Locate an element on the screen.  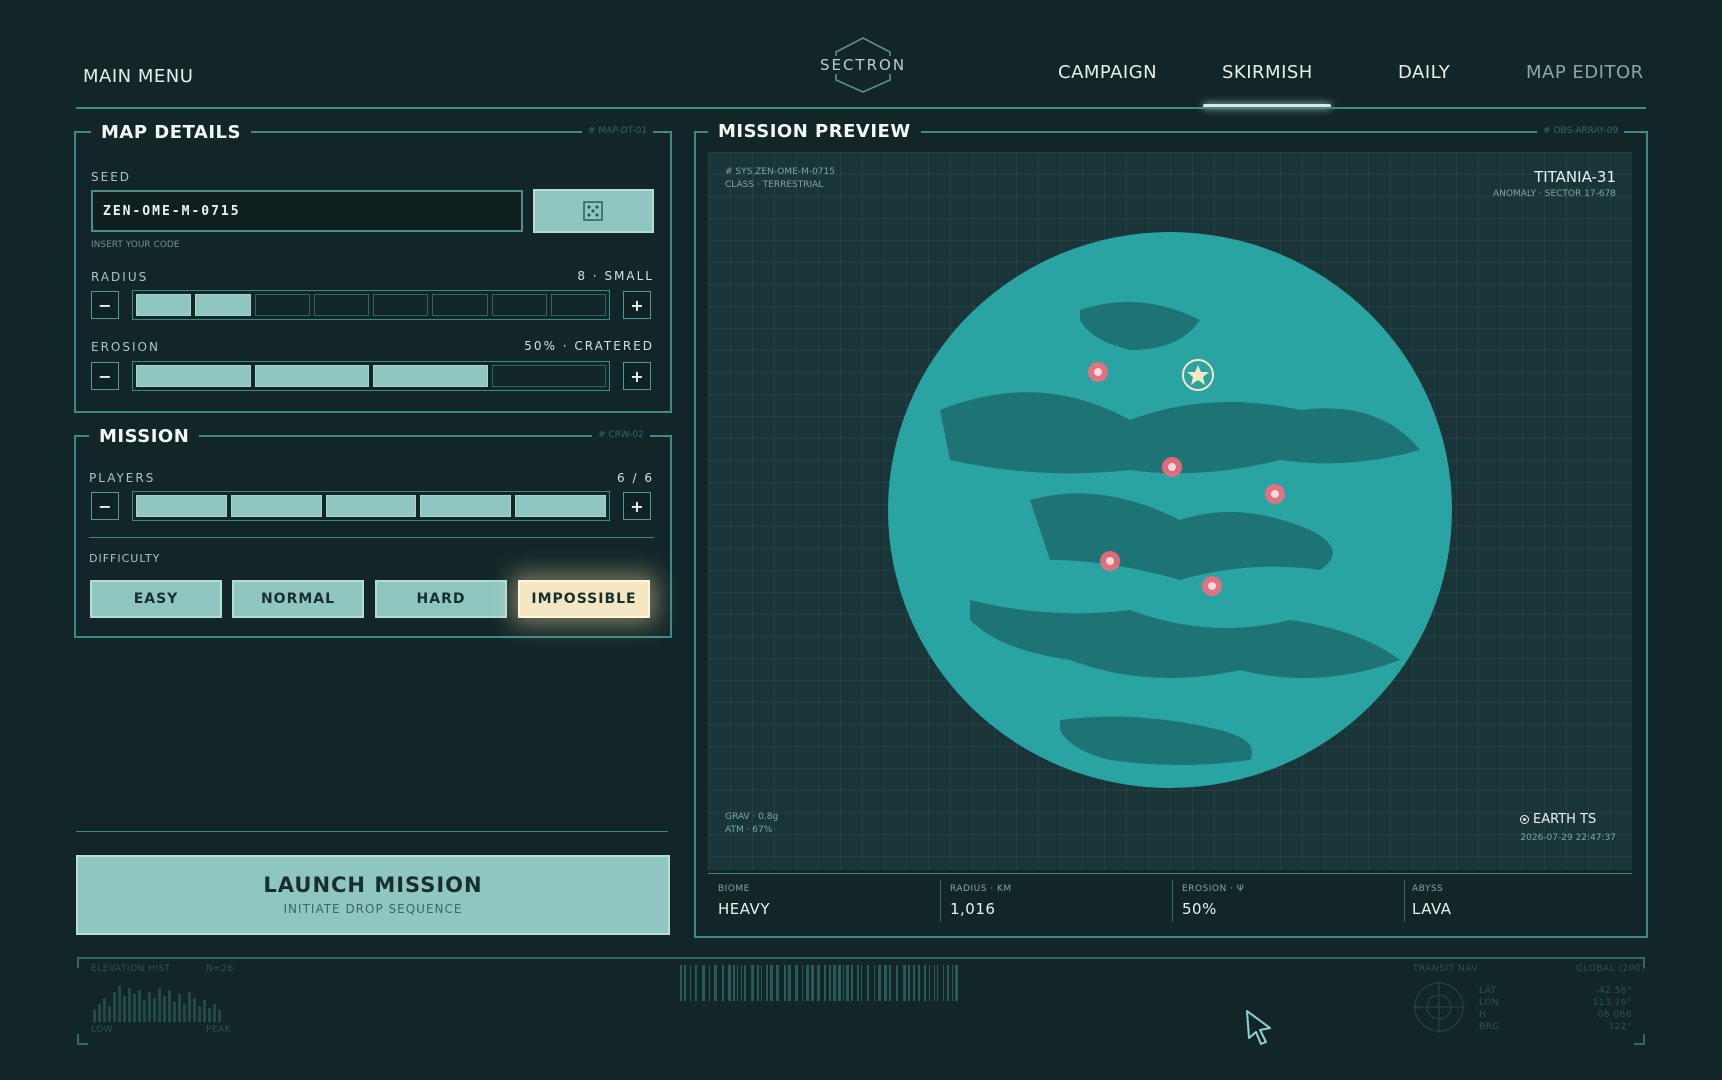
transit-key-lon: LON is located at coordinates (1489, 1003).